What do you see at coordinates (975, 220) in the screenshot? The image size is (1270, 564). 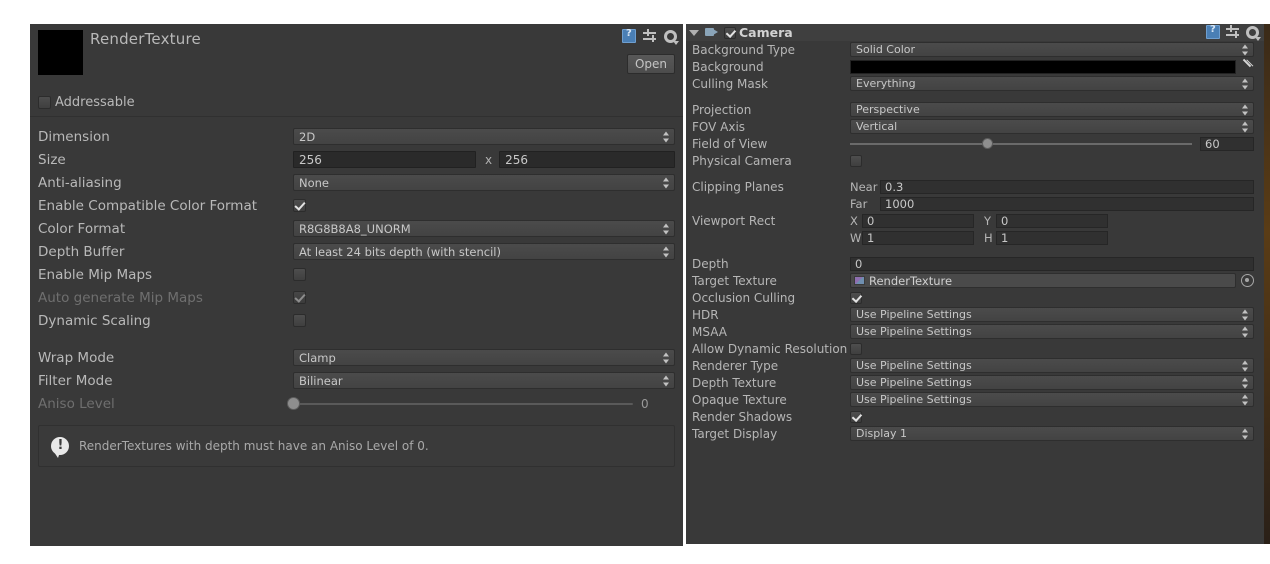 I see `row-viewport-rect-xy: Viewport Rect X 0 Y 0` at bounding box center [975, 220].